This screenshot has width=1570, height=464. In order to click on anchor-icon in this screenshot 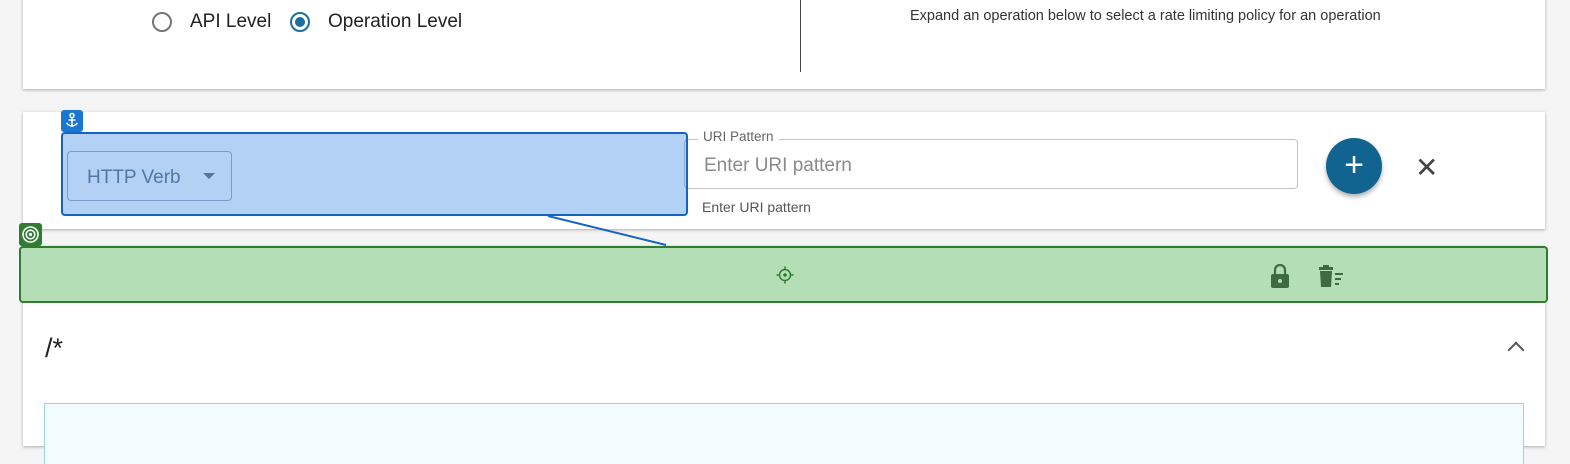, I will do `click(72, 119)`.